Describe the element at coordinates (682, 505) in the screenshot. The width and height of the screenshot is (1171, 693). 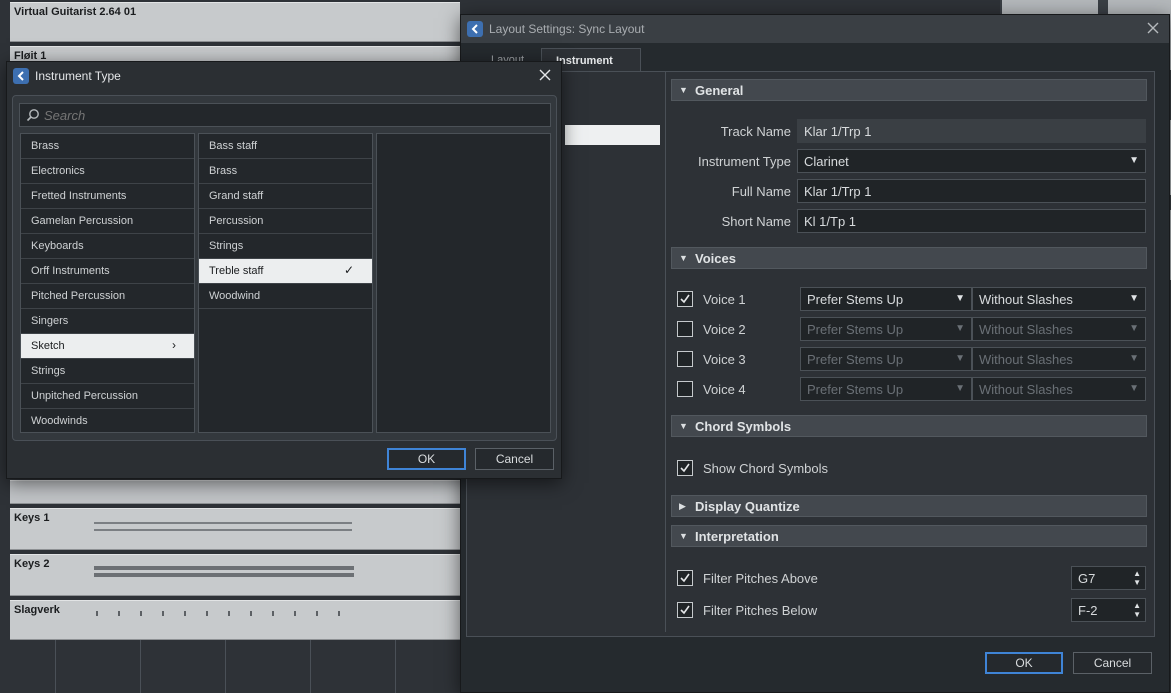
I see `collapsed-triangle-icon: ▶` at that location.